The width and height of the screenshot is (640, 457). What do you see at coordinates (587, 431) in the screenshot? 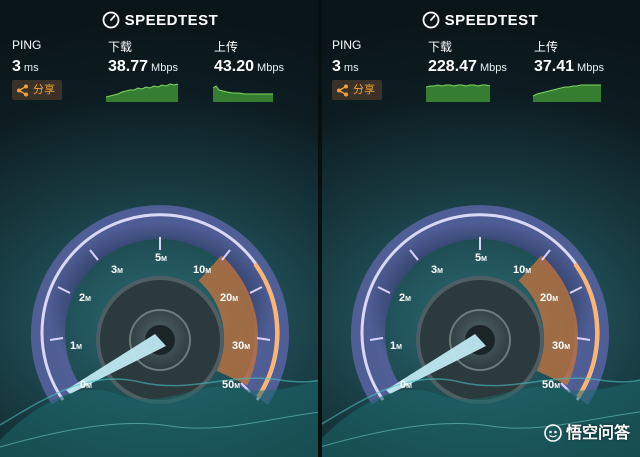
I see `watermark: 悟空问答` at bounding box center [587, 431].